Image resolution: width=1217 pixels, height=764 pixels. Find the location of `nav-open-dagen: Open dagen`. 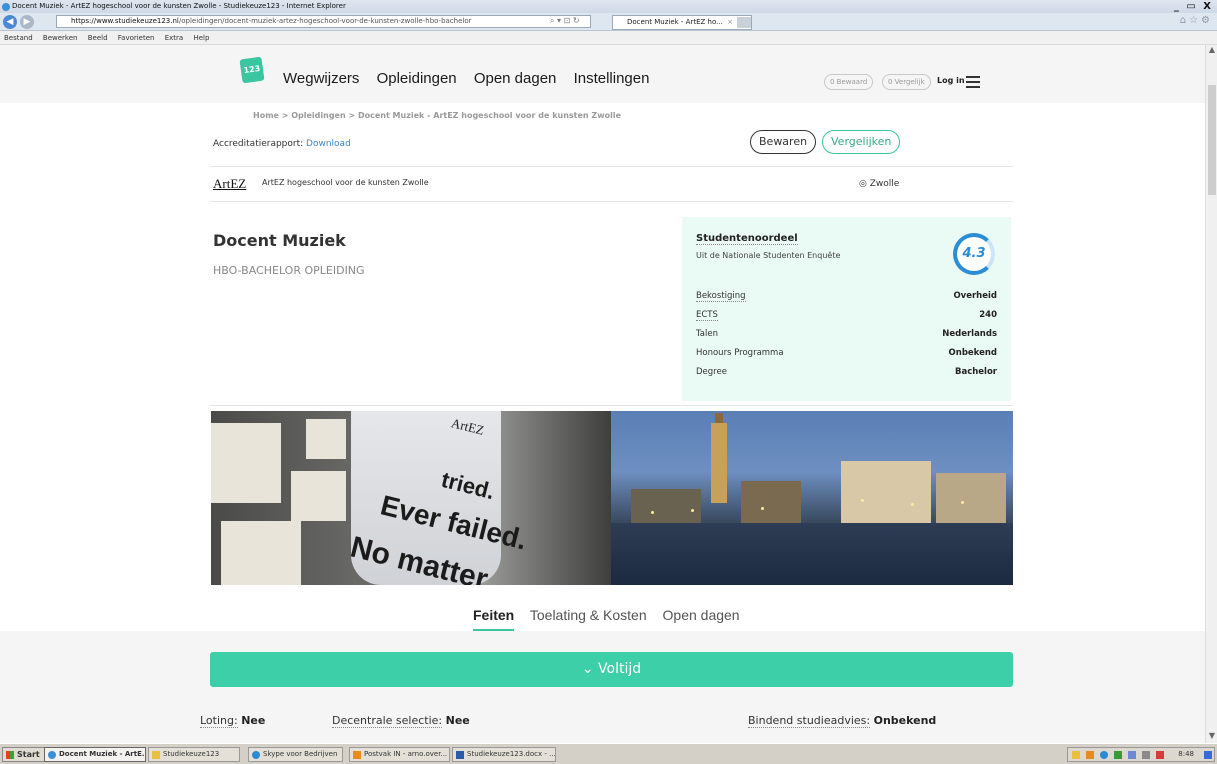

nav-open-dagen: Open dagen is located at coordinates (515, 78).